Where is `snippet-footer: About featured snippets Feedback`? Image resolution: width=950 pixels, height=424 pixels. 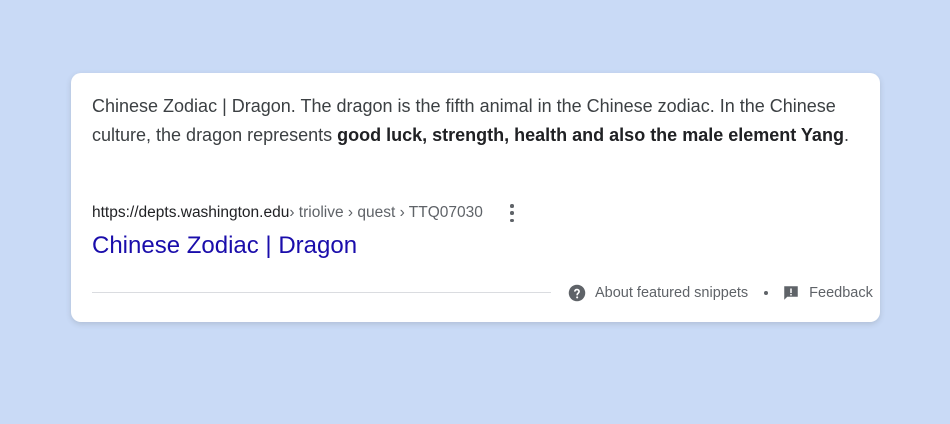
snippet-footer: About featured snippets Feedback is located at coordinates (720, 293).